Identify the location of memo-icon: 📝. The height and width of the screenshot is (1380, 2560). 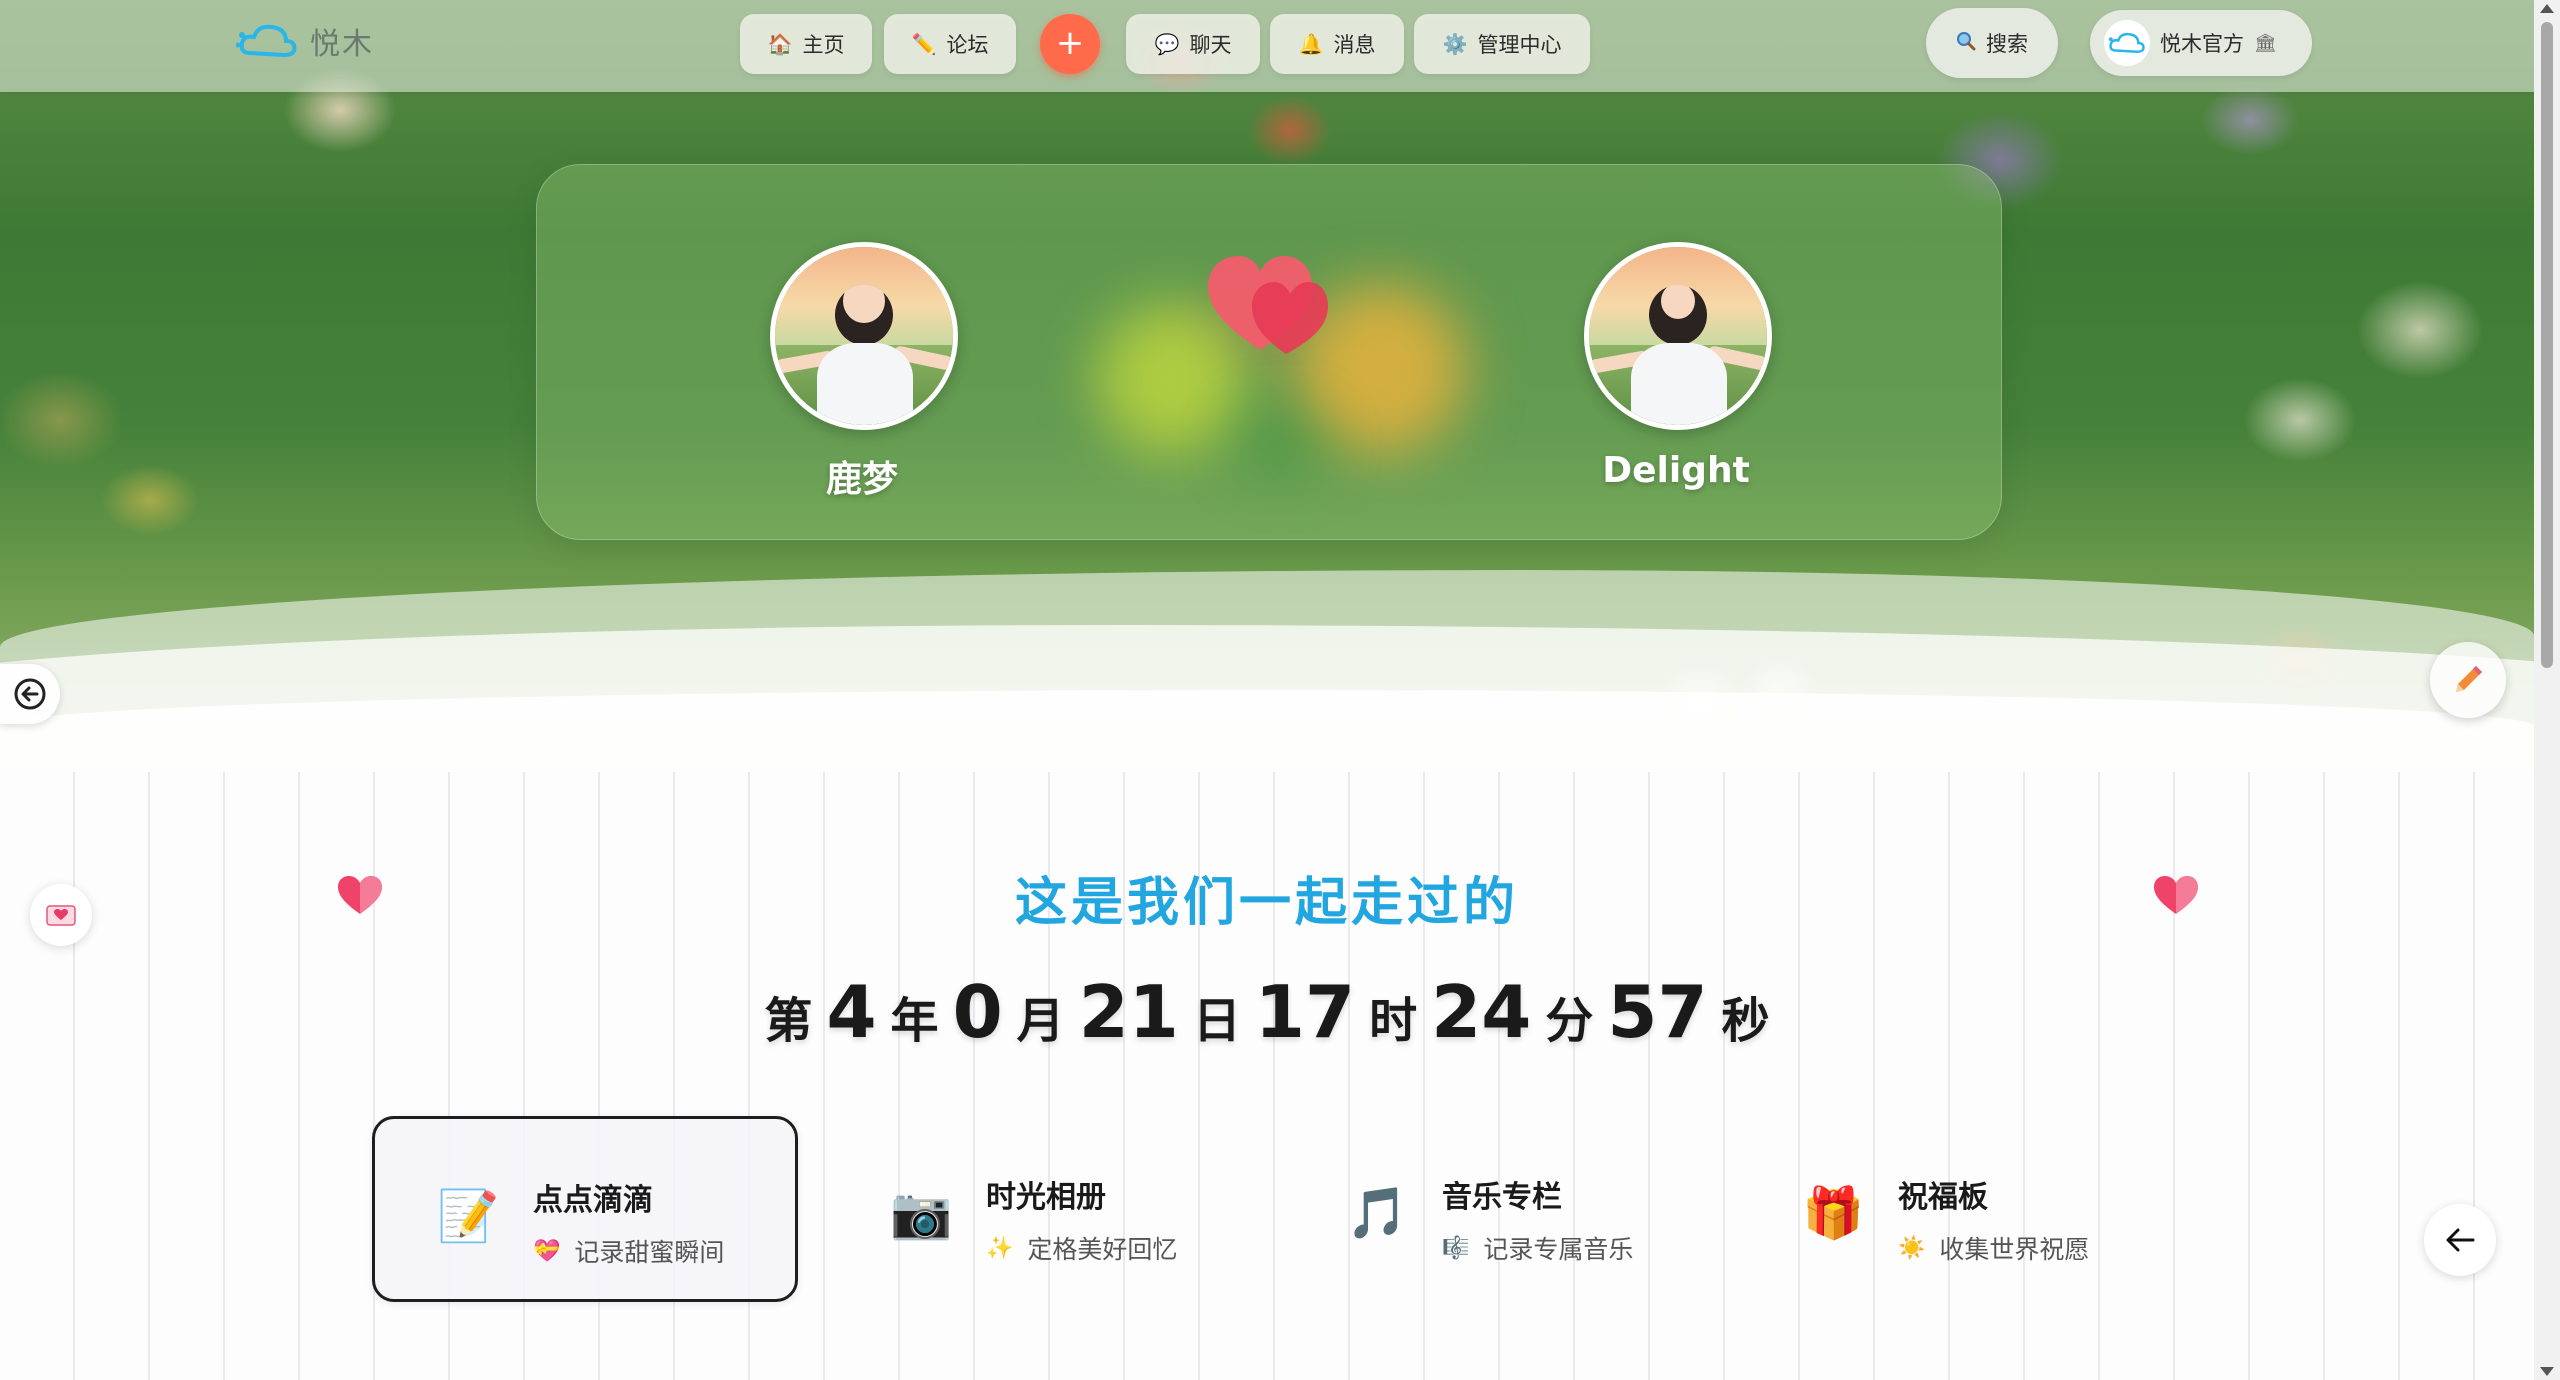
(468, 1216).